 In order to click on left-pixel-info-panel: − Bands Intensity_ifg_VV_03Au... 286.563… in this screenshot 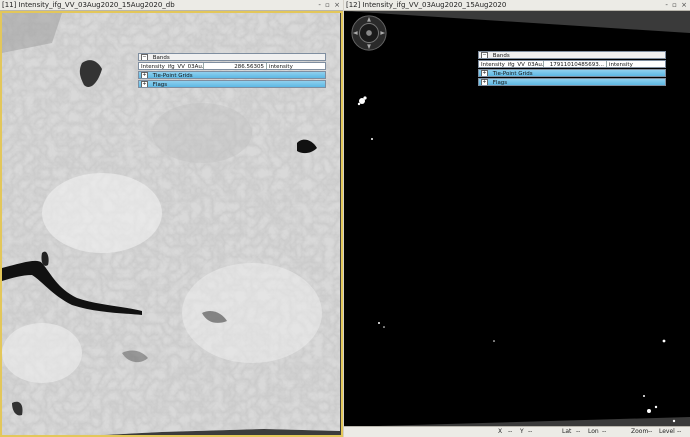, I will do `click(232, 71)`.